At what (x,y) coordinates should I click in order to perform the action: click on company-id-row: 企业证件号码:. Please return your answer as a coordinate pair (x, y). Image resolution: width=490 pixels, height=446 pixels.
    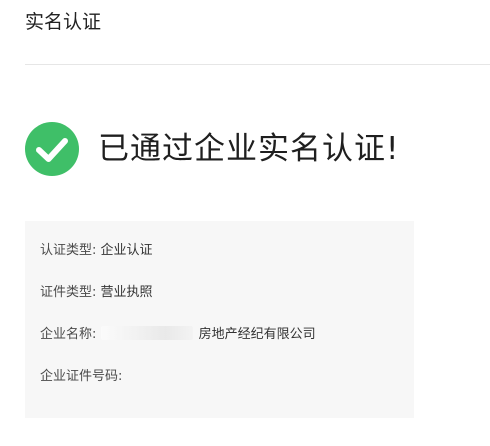
    Looking at the image, I should click on (81, 377).